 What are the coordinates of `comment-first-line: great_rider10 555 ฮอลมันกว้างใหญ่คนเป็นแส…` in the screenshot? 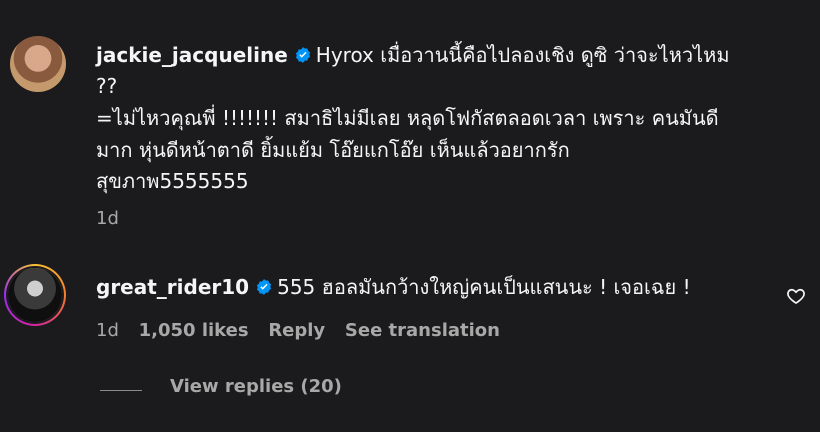 It's located at (393, 287).